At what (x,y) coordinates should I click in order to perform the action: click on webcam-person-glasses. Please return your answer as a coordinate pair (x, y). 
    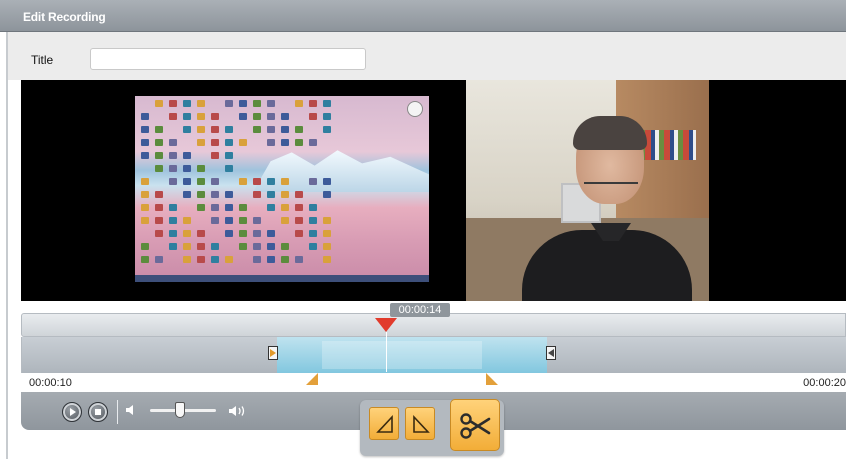
    Looking at the image, I should click on (611, 179).